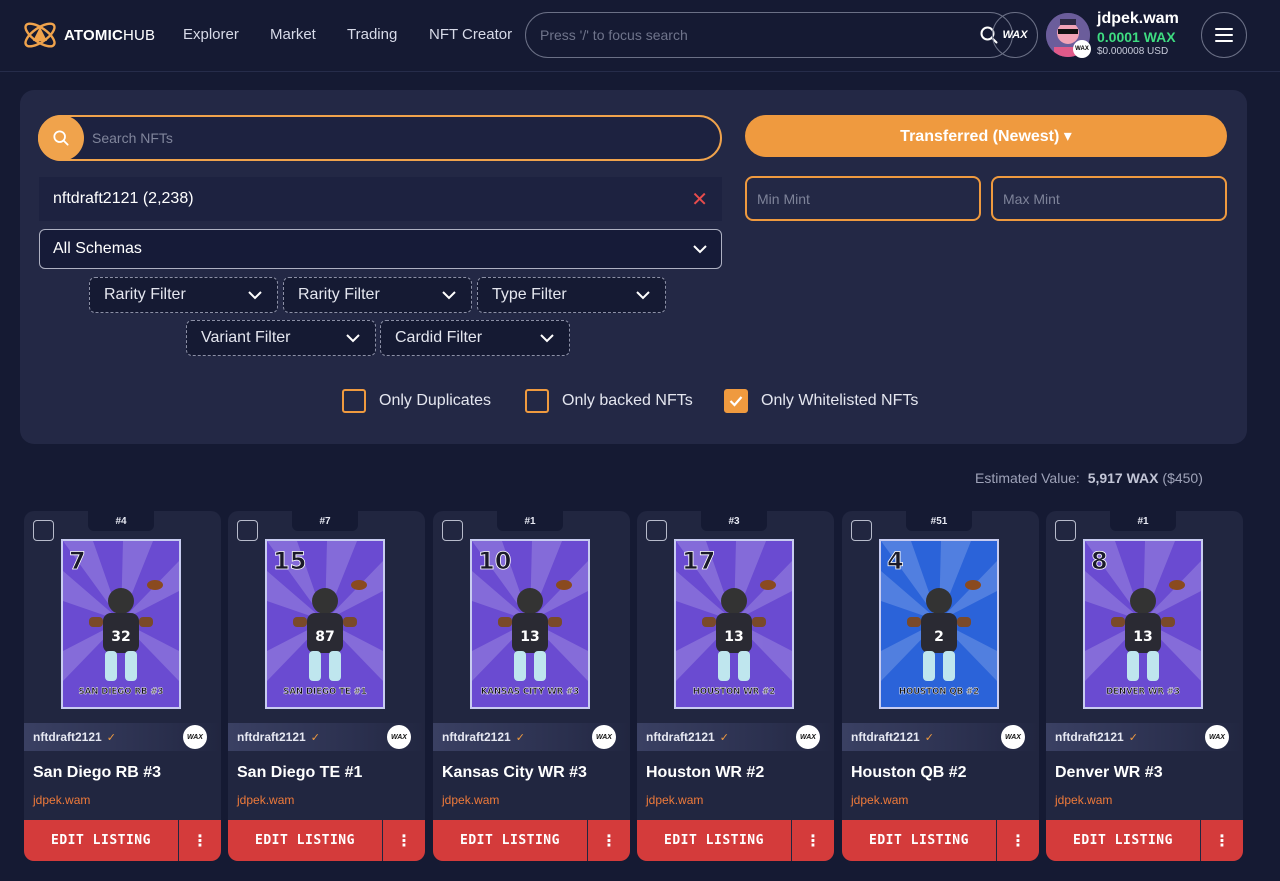 The width and height of the screenshot is (1280, 881). What do you see at coordinates (1224, 35) in the screenshot?
I see `hamburger-menu-button` at bounding box center [1224, 35].